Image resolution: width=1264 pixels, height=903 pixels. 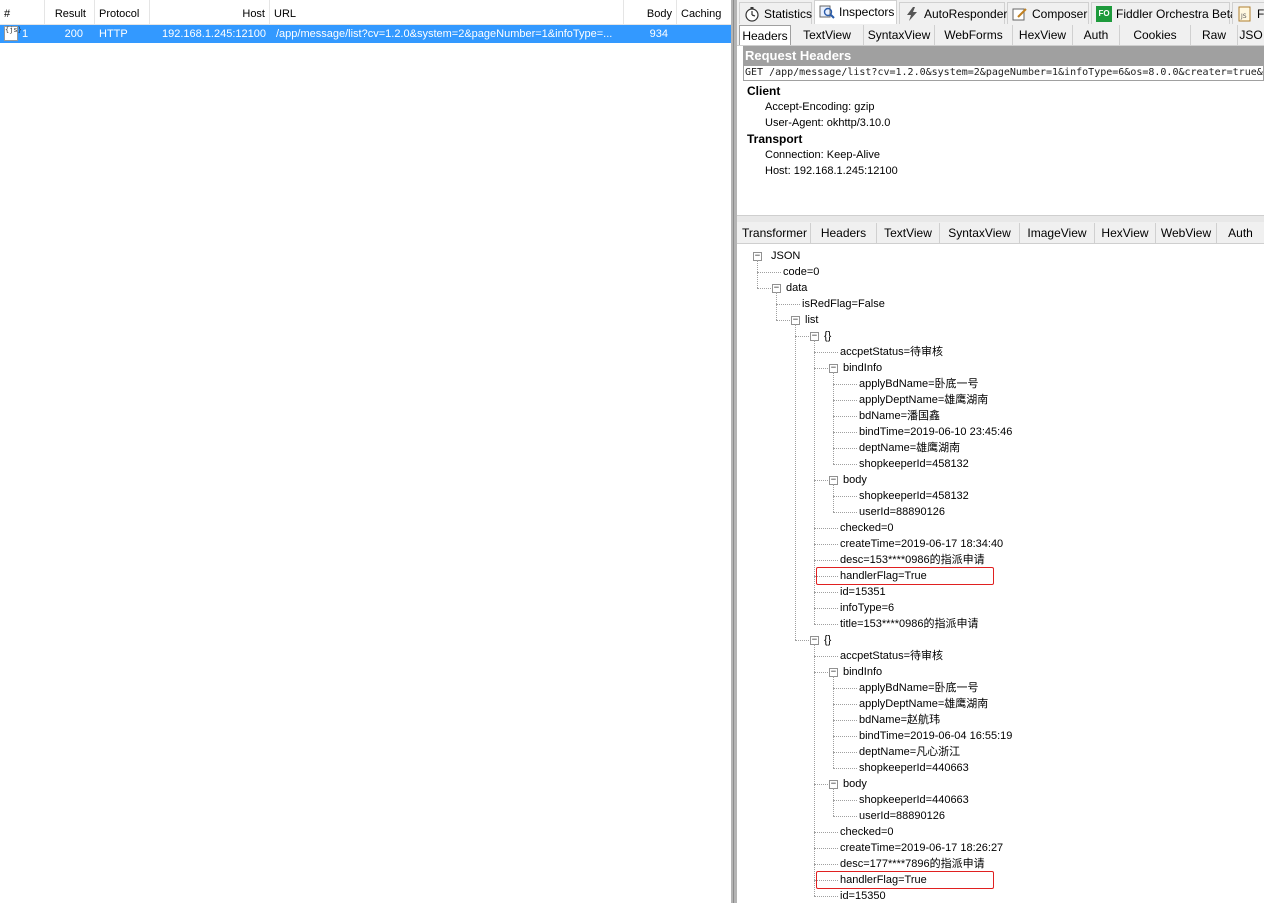 What do you see at coordinates (966, 14) in the screenshot?
I see `tab-autoresponder-label: AutoResponder` at bounding box center [966, 14].